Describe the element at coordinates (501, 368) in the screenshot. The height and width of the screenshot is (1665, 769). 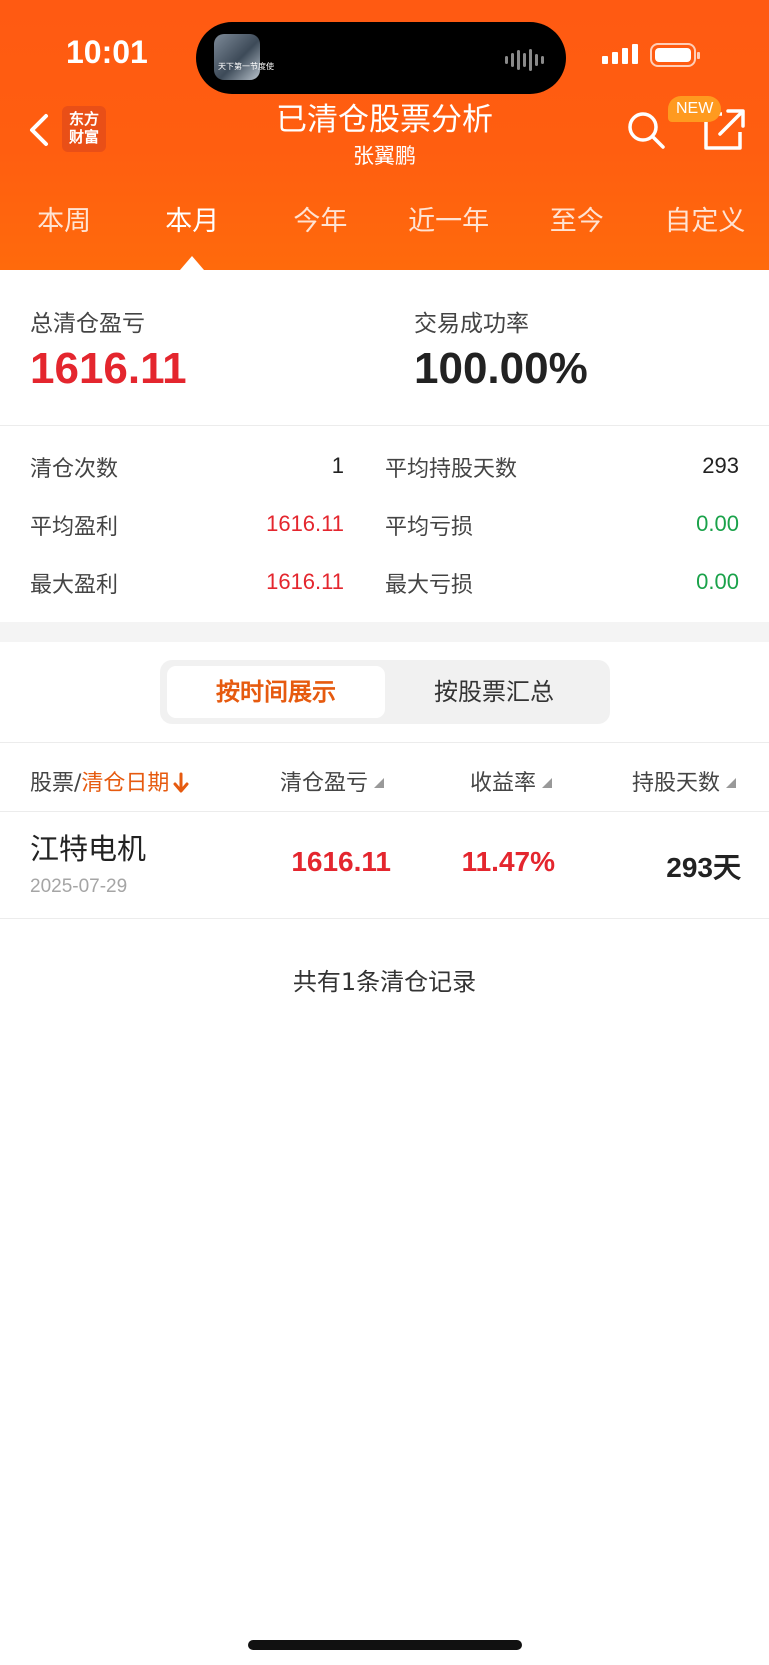
I see `success-rate-value: 100.00%` at that location.